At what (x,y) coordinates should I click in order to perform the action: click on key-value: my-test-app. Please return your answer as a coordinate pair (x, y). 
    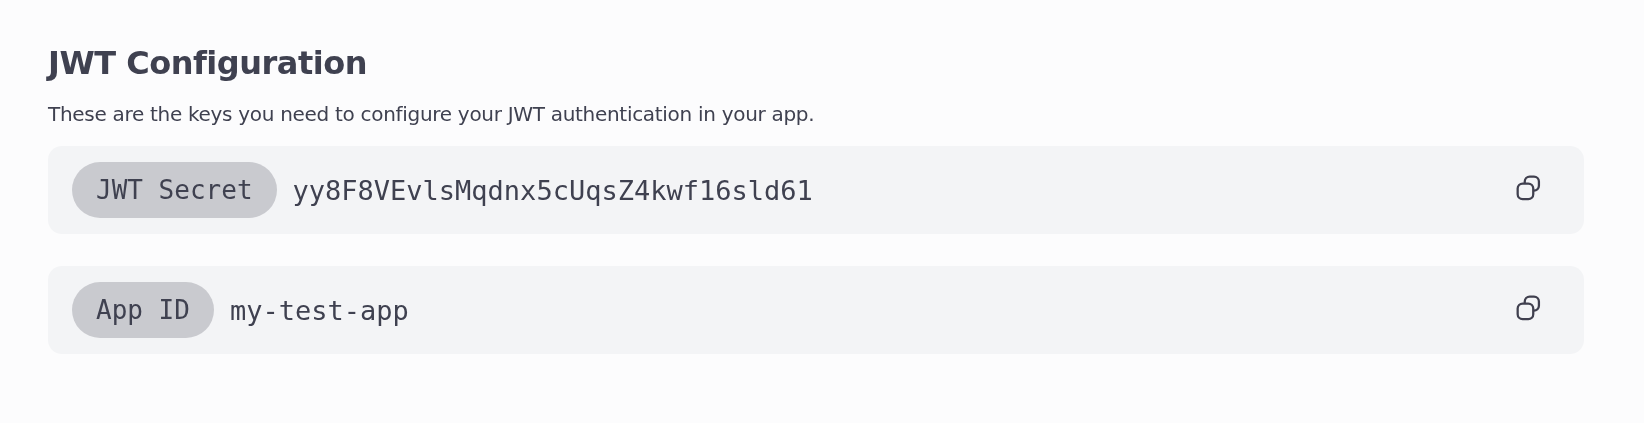
    Looking at the image, I should click on (319, 310).